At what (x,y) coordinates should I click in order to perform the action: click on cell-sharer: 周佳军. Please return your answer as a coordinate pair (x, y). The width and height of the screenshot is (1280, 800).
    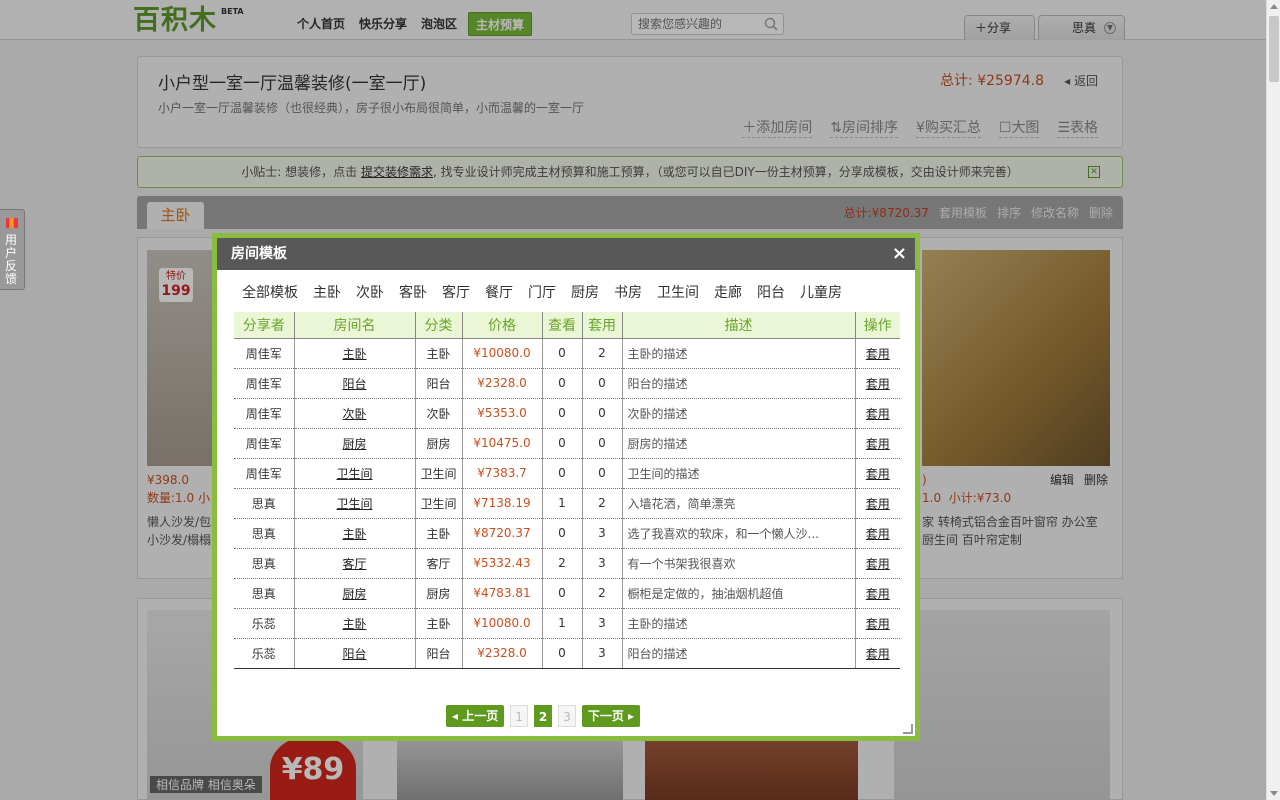
    Looking at the image, I should click on (263, 473).